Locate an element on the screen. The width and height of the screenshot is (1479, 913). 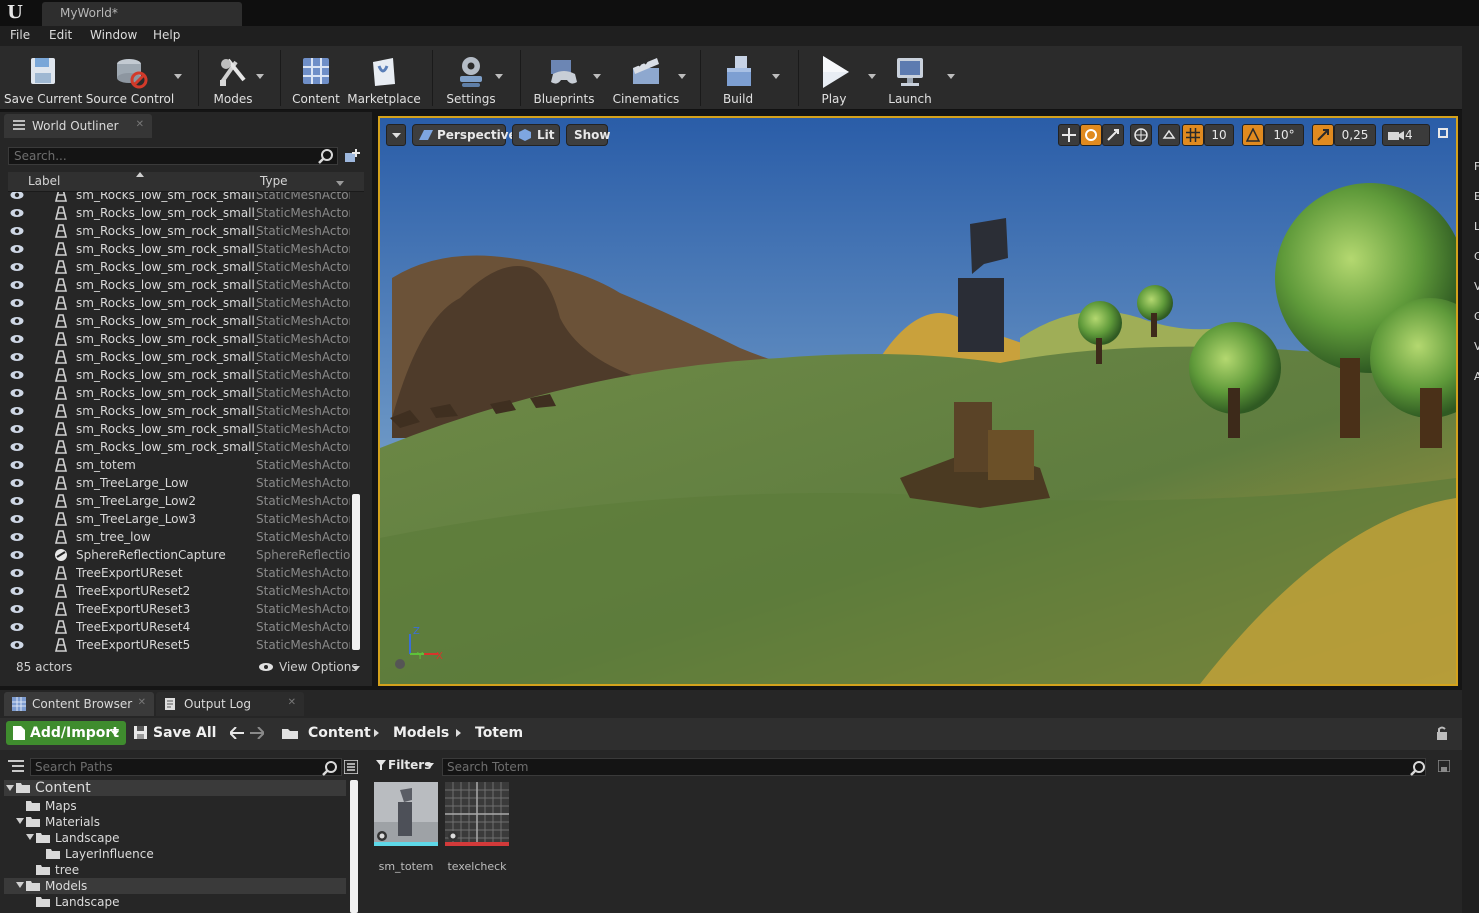
scale-snap-toggle is located at coordinates (1323, 135).